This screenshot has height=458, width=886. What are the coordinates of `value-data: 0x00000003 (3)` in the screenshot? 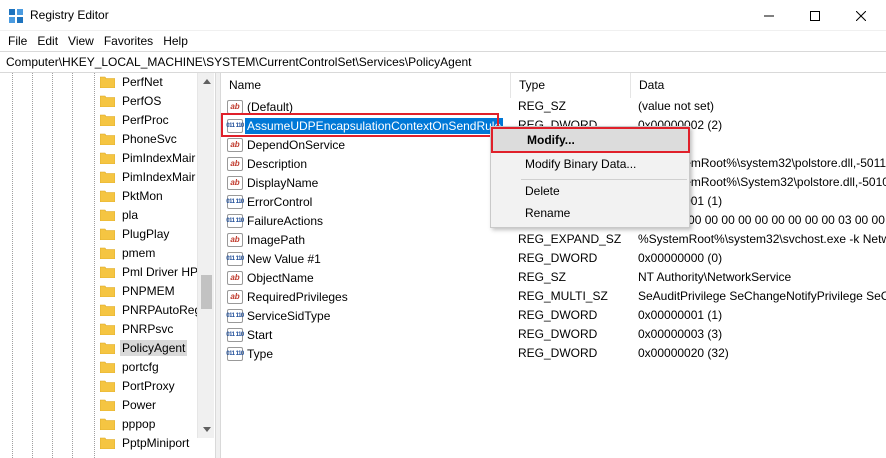 It's located at (680, 334).